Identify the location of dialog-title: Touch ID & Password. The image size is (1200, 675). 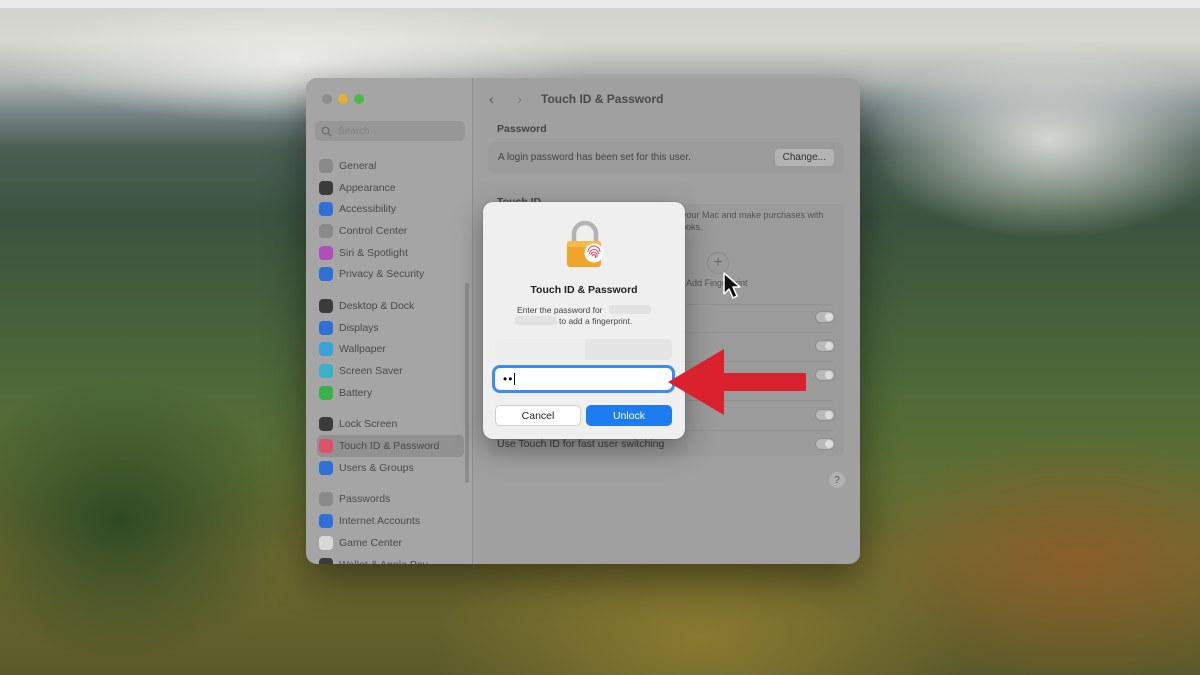
(584, 290).